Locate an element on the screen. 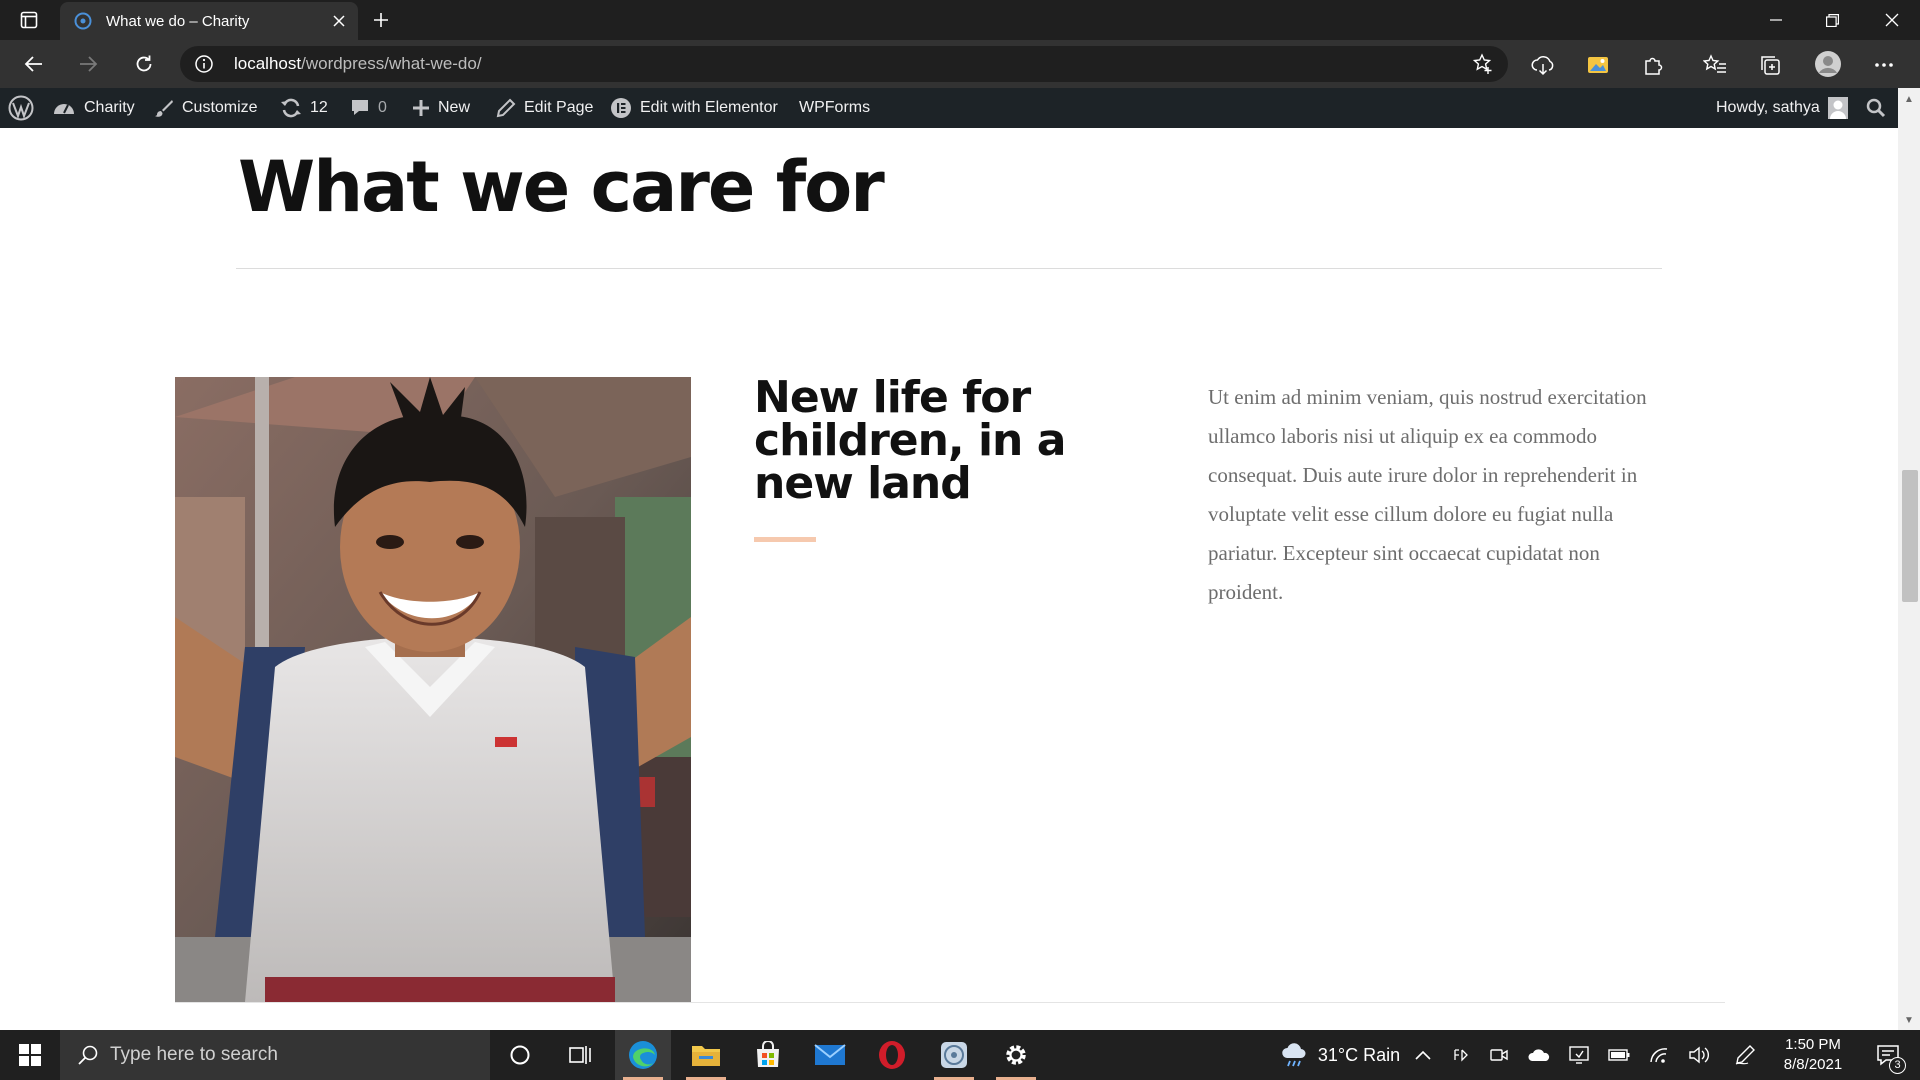 This screenshot has height=1080, width=1920. edit-page-label: Edit Page is located at coordinates (559, 107).